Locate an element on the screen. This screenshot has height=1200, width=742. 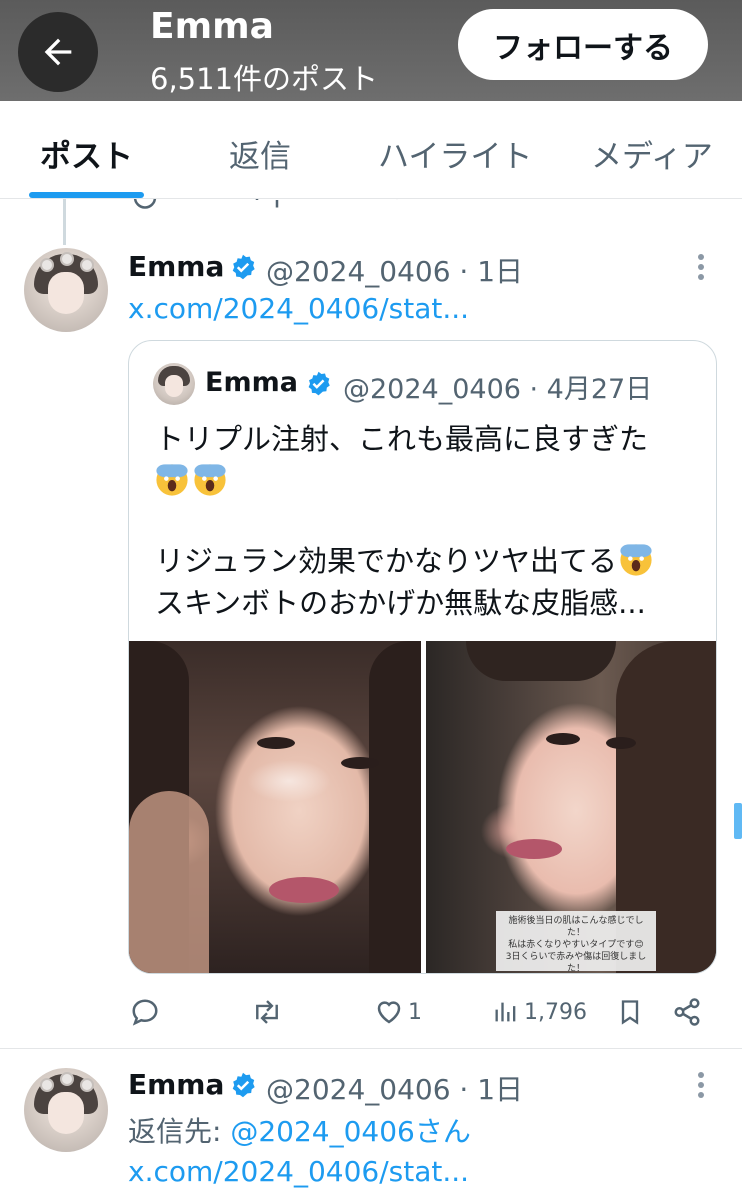
scrollbar is located at coordinates (738, 821).